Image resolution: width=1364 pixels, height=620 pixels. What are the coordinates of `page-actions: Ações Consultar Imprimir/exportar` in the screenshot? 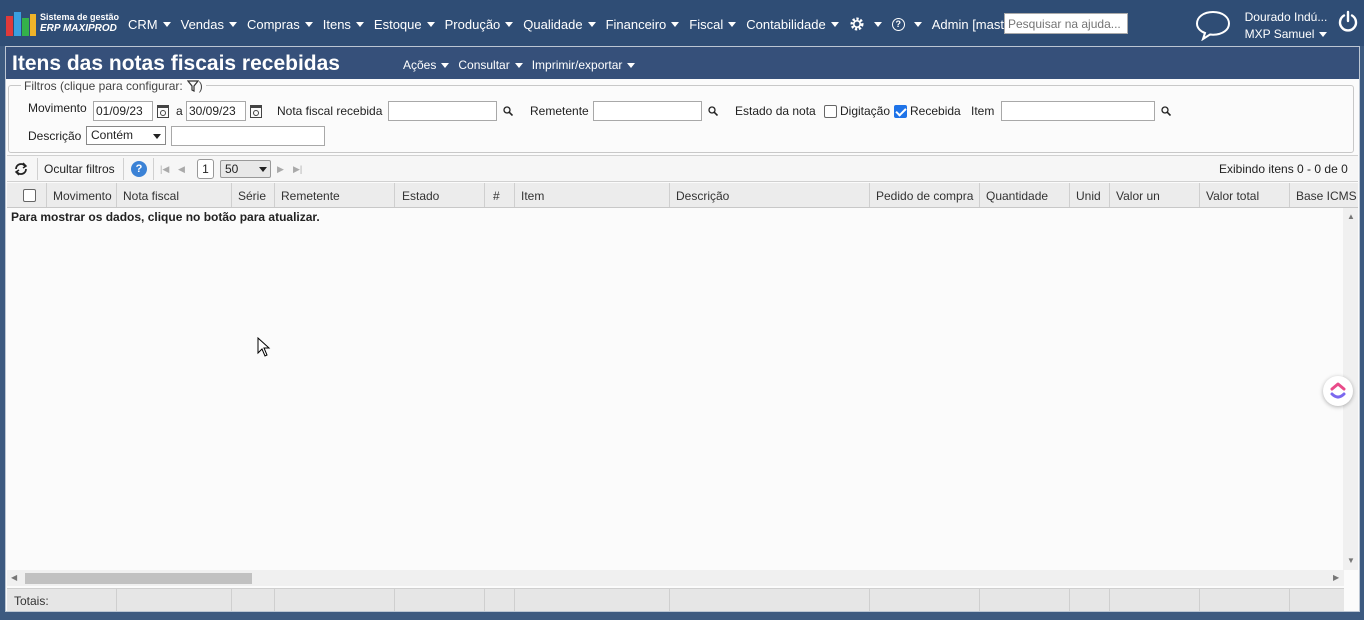 It's located at (523, 65).